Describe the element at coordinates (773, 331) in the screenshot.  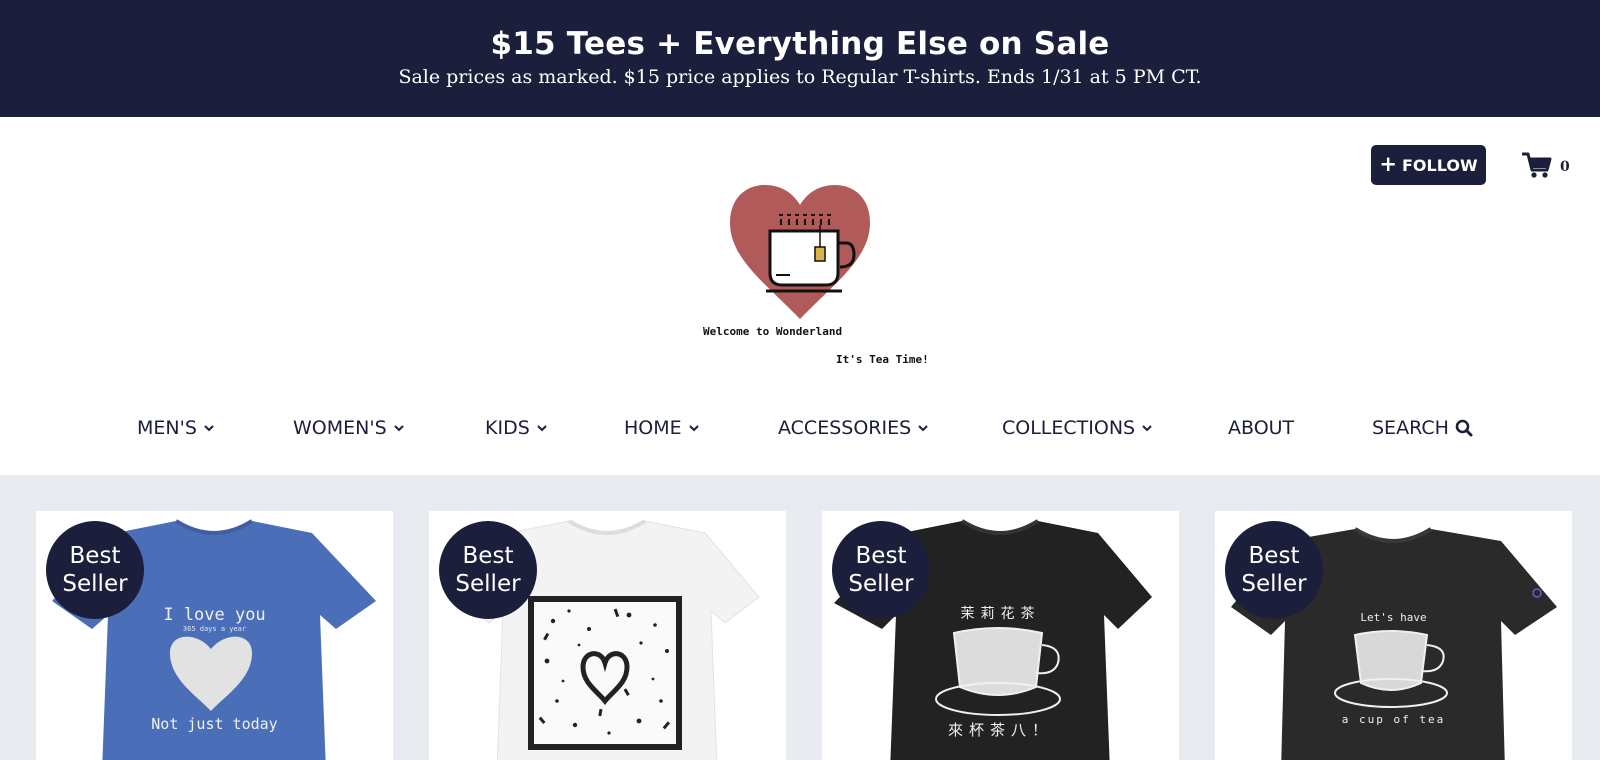
I see `logo-tagline-1: Welcome to Wonderland` at that location.